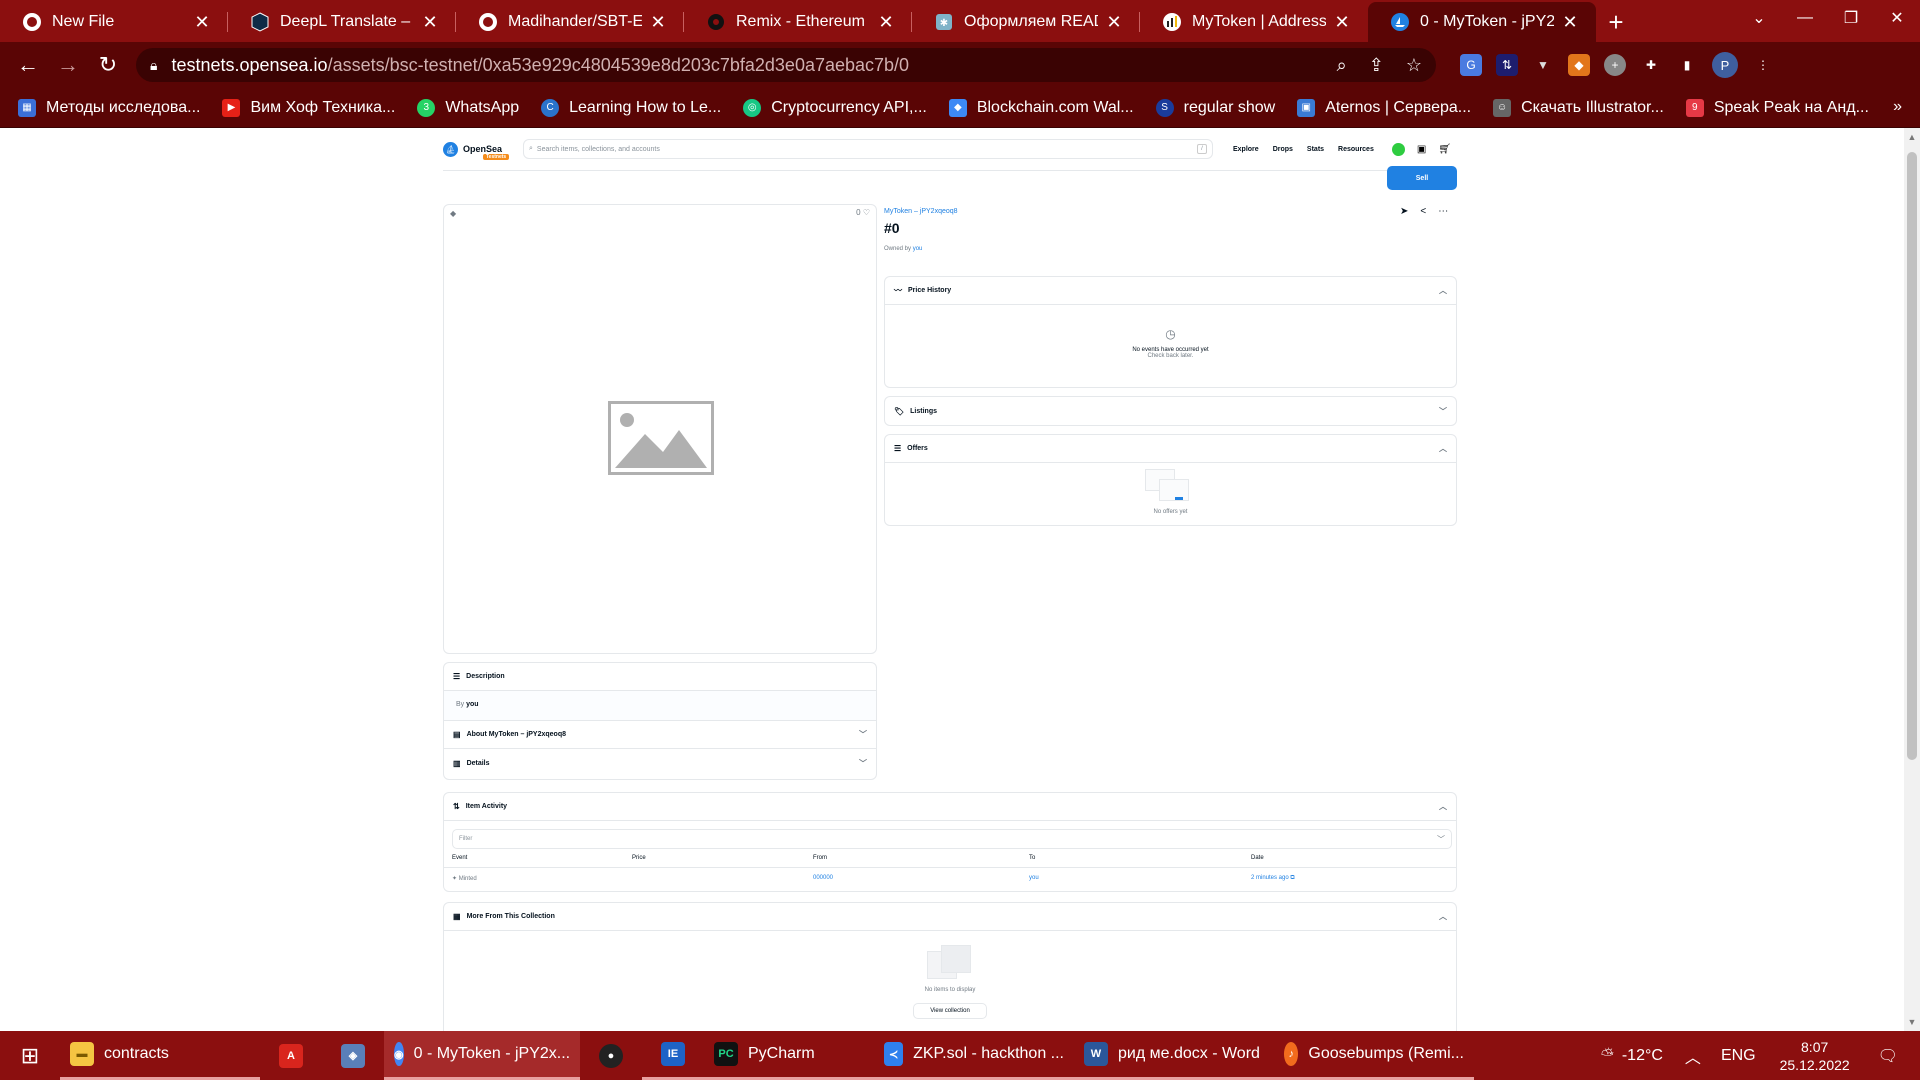 This screenshot has height=1080, width=1920. What do you see at coordinates (1273, 878) in the screenshot?
I see `date-link: 2 minutes ago ⧉` at bounding box center [1273, 878].